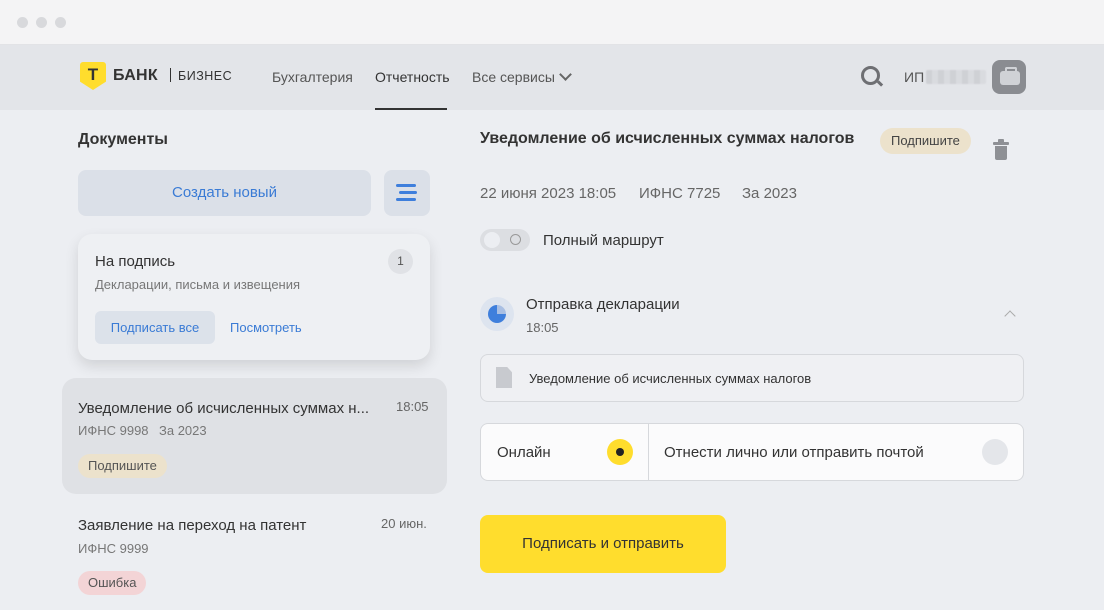  Describe the element at coordinates (192, 525) in the screenshot. I see `doc-title: Заявление на переход на патент` at that location.